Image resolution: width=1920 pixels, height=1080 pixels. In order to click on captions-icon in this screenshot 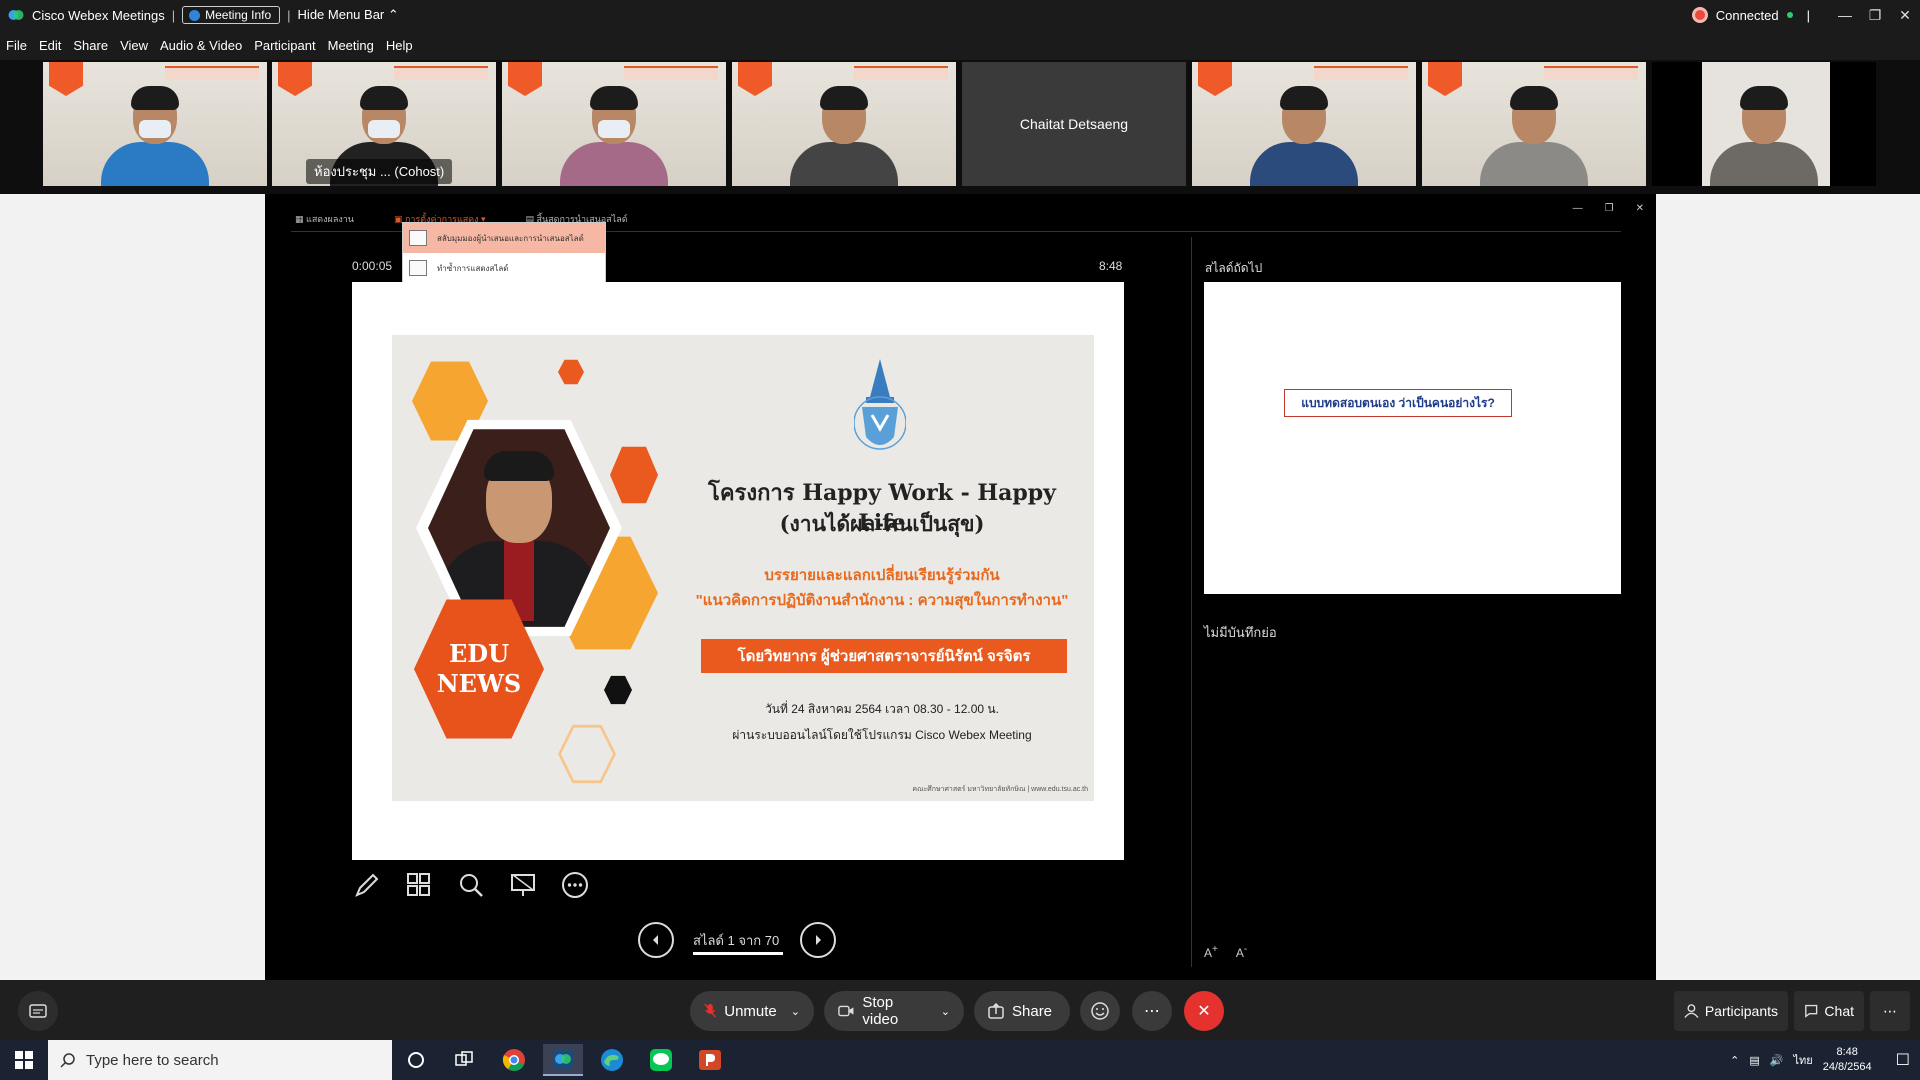, I will do `click(38, 1011)`.